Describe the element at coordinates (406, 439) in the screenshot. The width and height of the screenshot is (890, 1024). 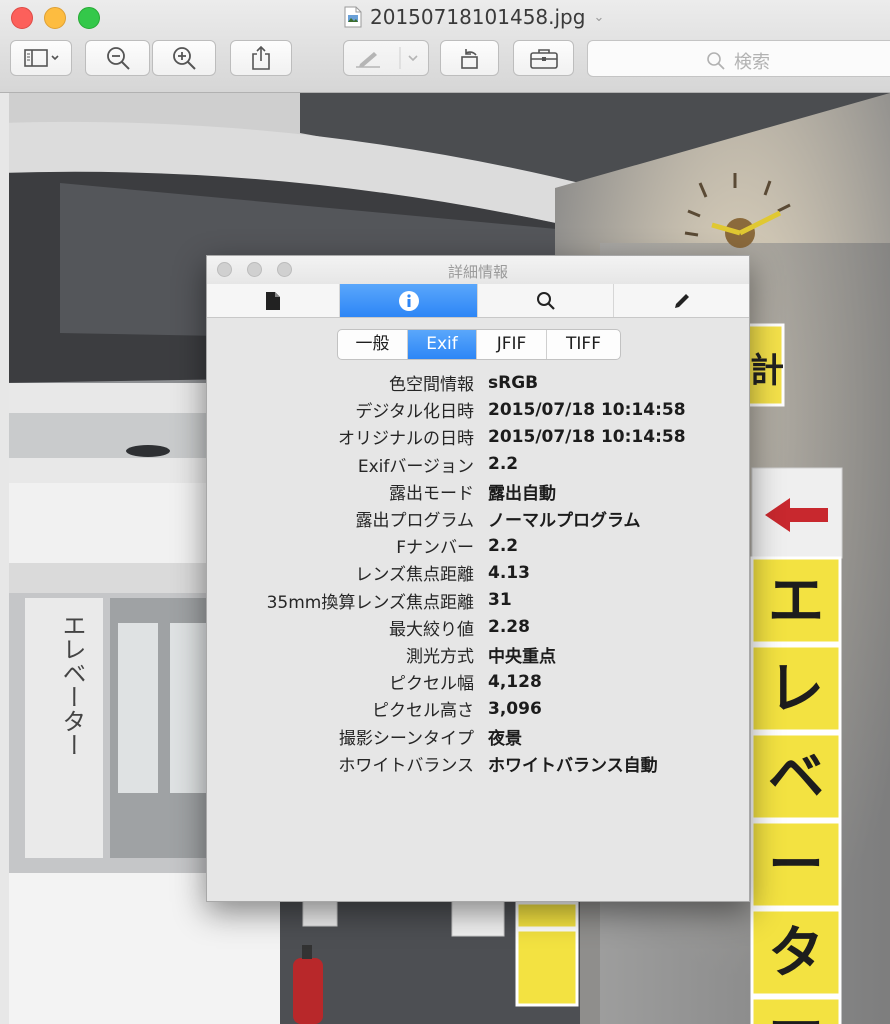
I see `exif-key: オリジナルの日時` at that location.